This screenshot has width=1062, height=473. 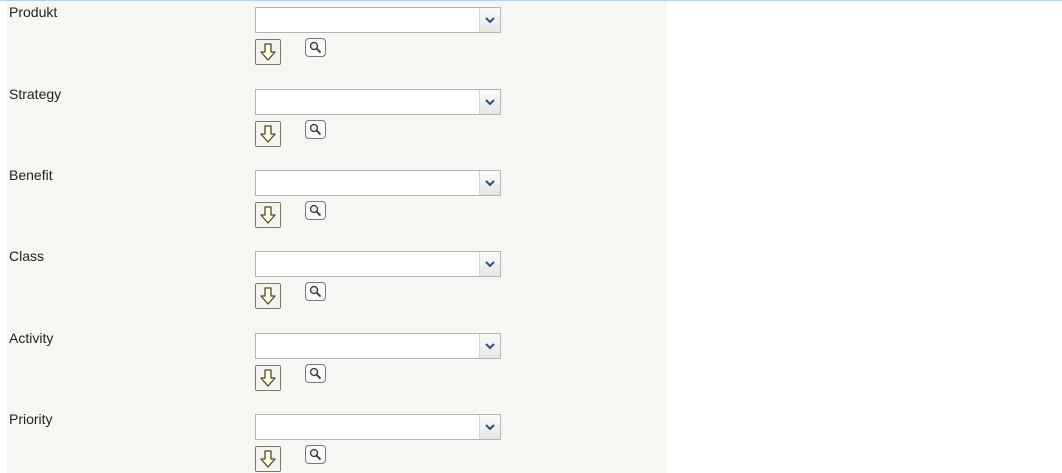 I want to click on field-label: Benefit, so click(x=31, y=175).